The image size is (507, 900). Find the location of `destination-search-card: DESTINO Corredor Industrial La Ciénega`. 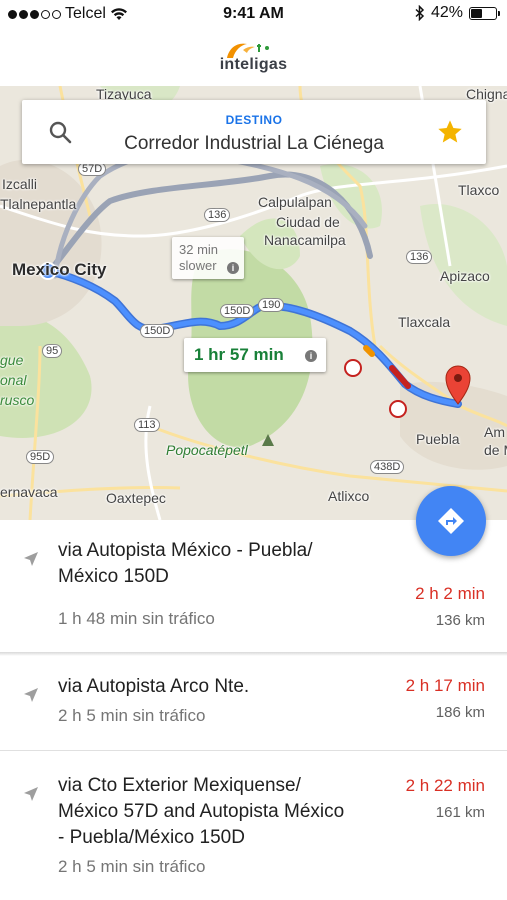

destination-search-card: DESTINO Corredor Industrial La Ciénega is located at coordinates (254, 132).